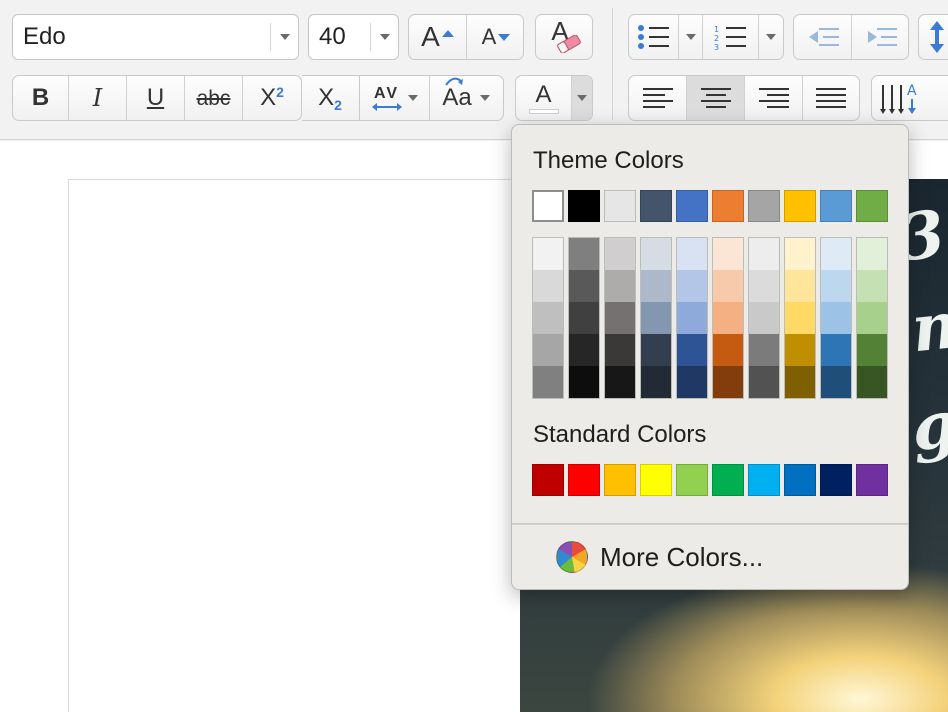  Describe the element at coordinates (654, 37) in the screenshot. I see `bullets-button` at that location.